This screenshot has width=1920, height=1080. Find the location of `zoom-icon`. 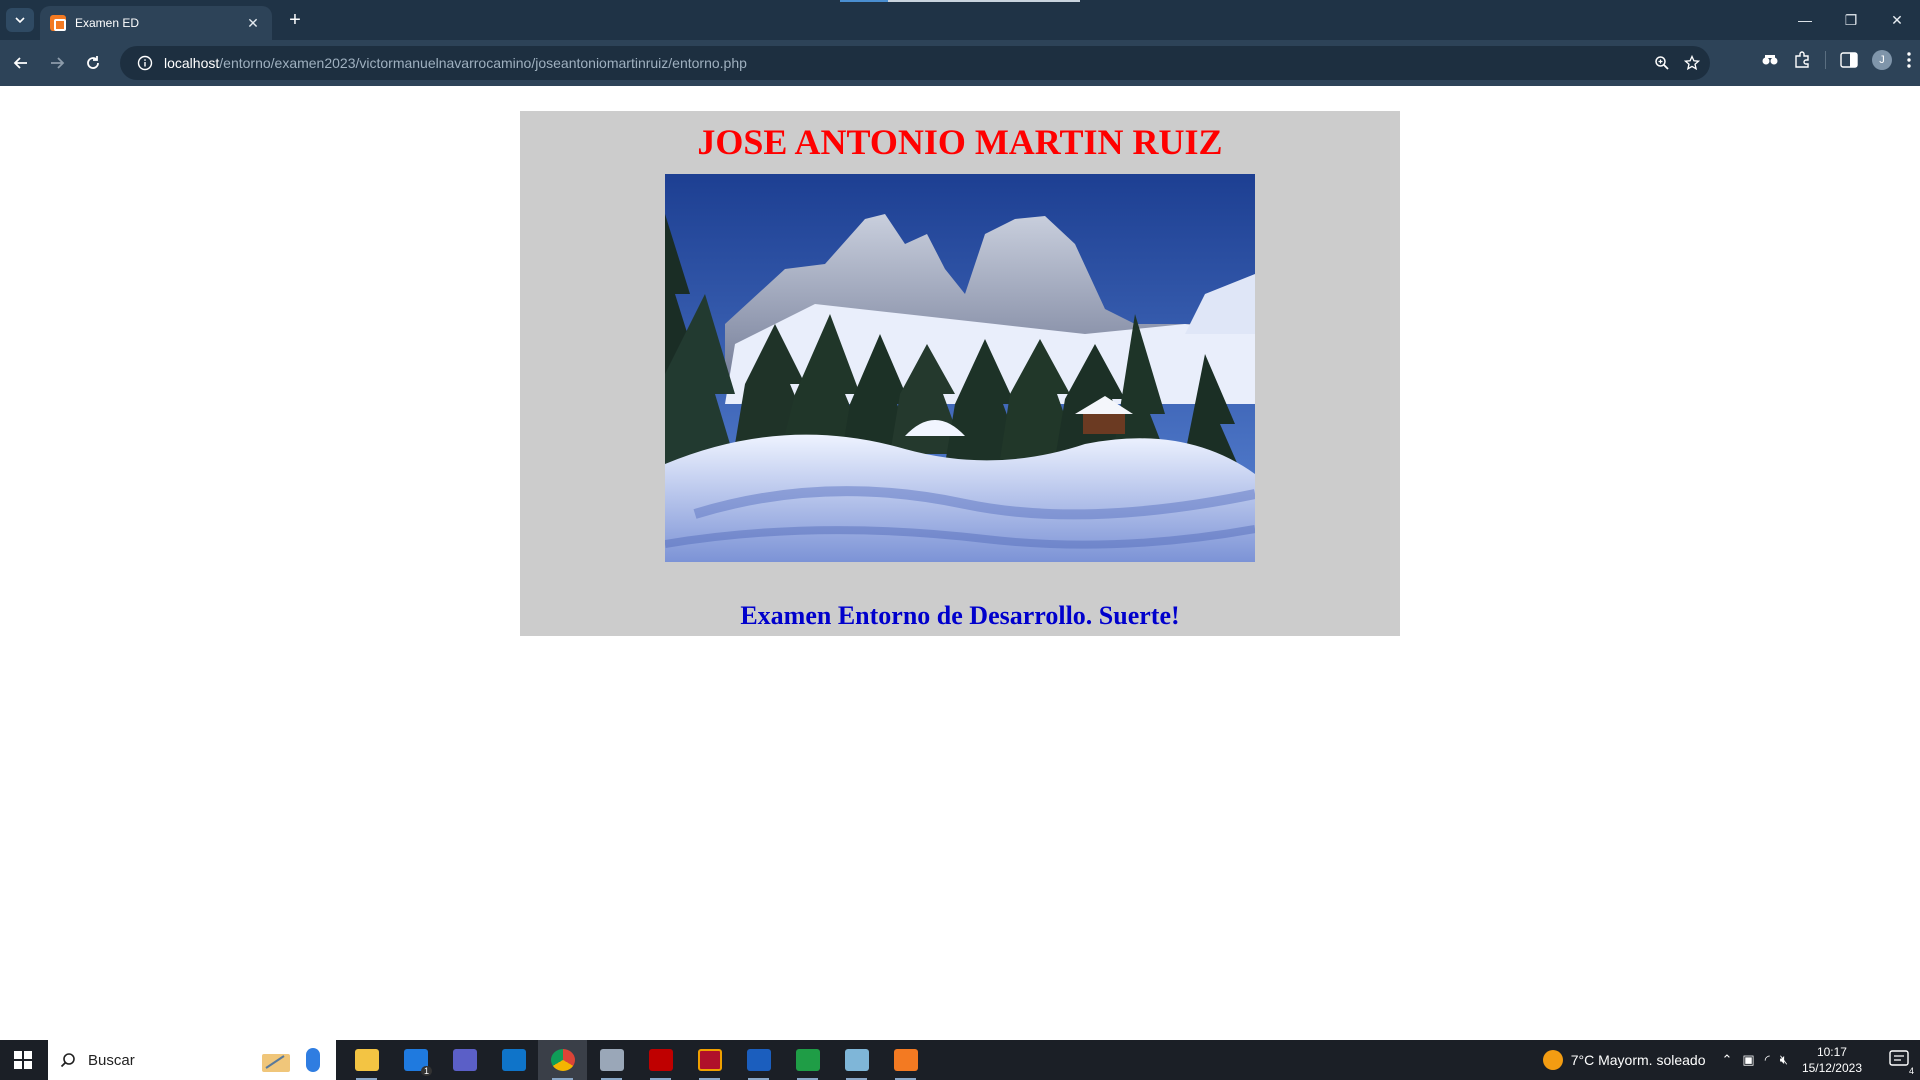

zoom-icon is located at coordinates (1662, 63).